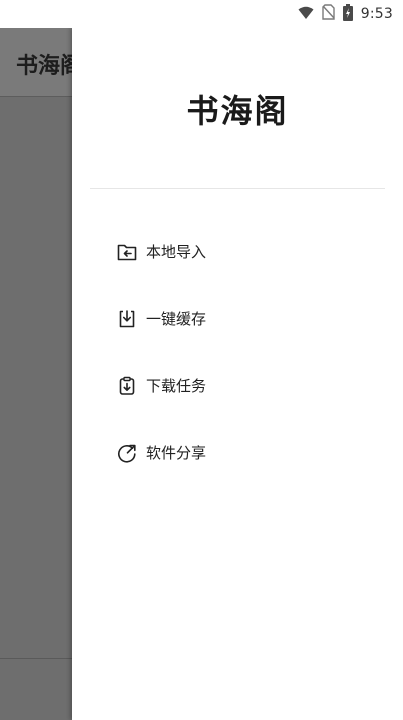  What do you see at coordinates (36, 658) in the screenshot?
I see `background-divider` at bounding box center [36, 658].